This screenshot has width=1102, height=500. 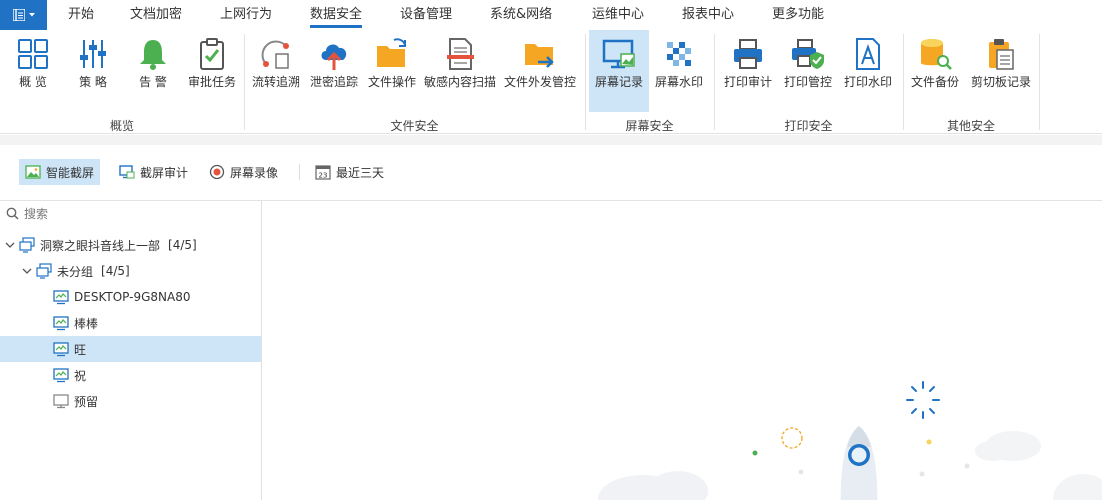 What do you see at coordinates (923, 400) in the screenshot?
I see `spinner-icon` at bounding box center [923, 400].